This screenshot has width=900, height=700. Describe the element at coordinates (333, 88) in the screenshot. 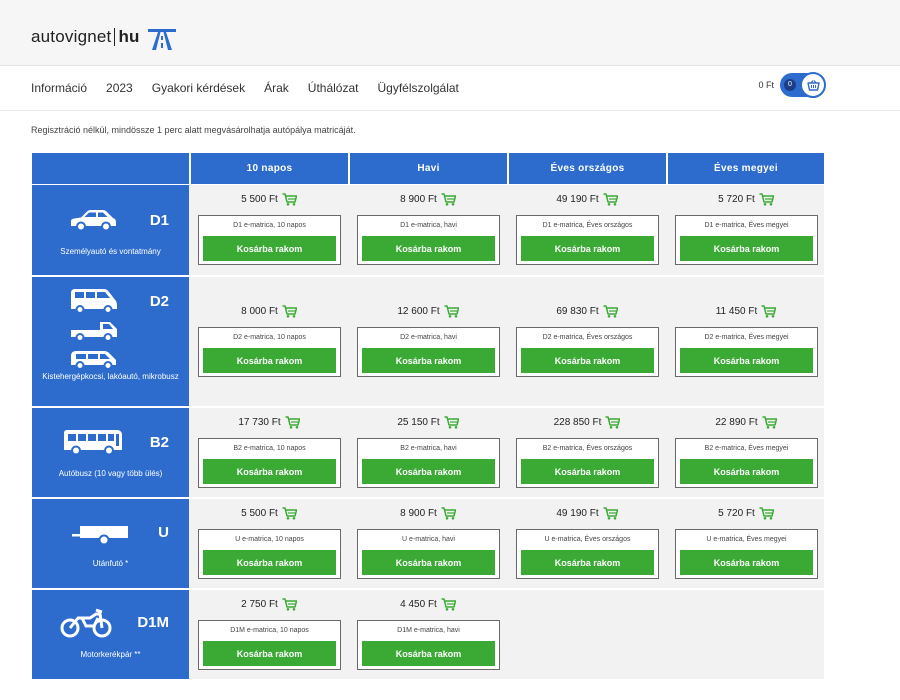

I see `nav-item-uthalozat: Úthálózat` at that location.